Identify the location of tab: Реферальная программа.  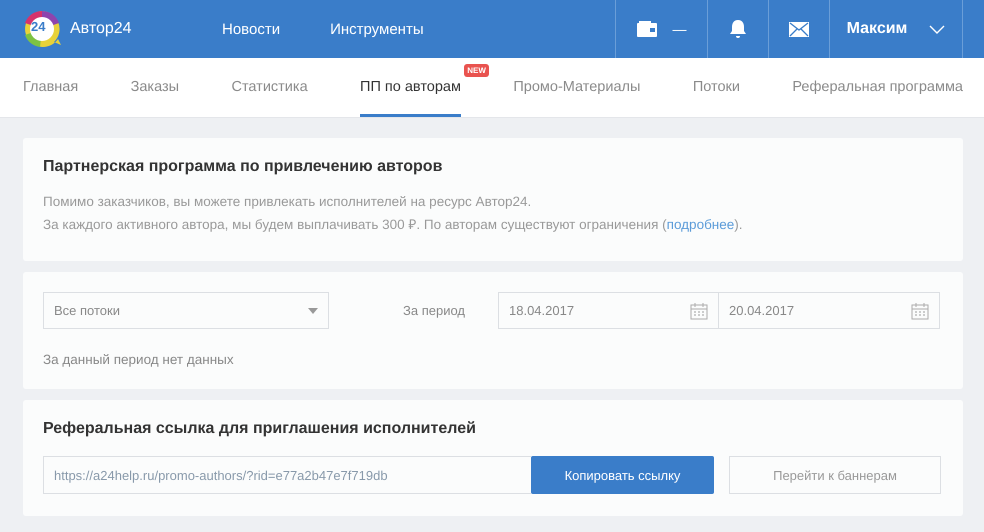
(877, 87).